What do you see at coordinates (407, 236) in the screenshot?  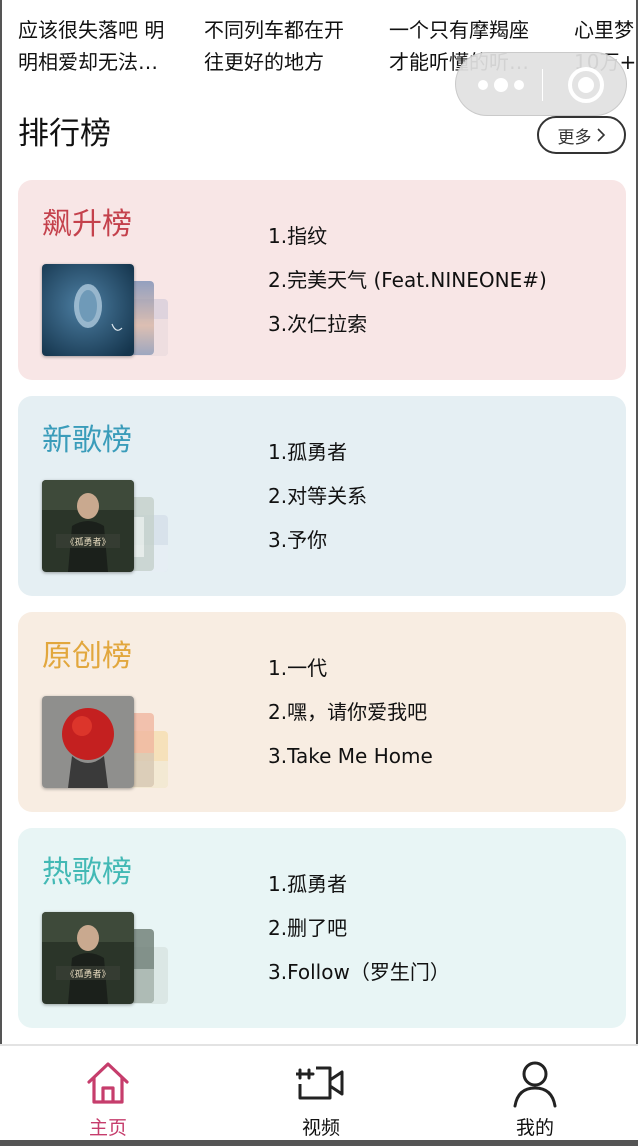 I see `song-item: 1.指纹` at bounding box center [407, 236].